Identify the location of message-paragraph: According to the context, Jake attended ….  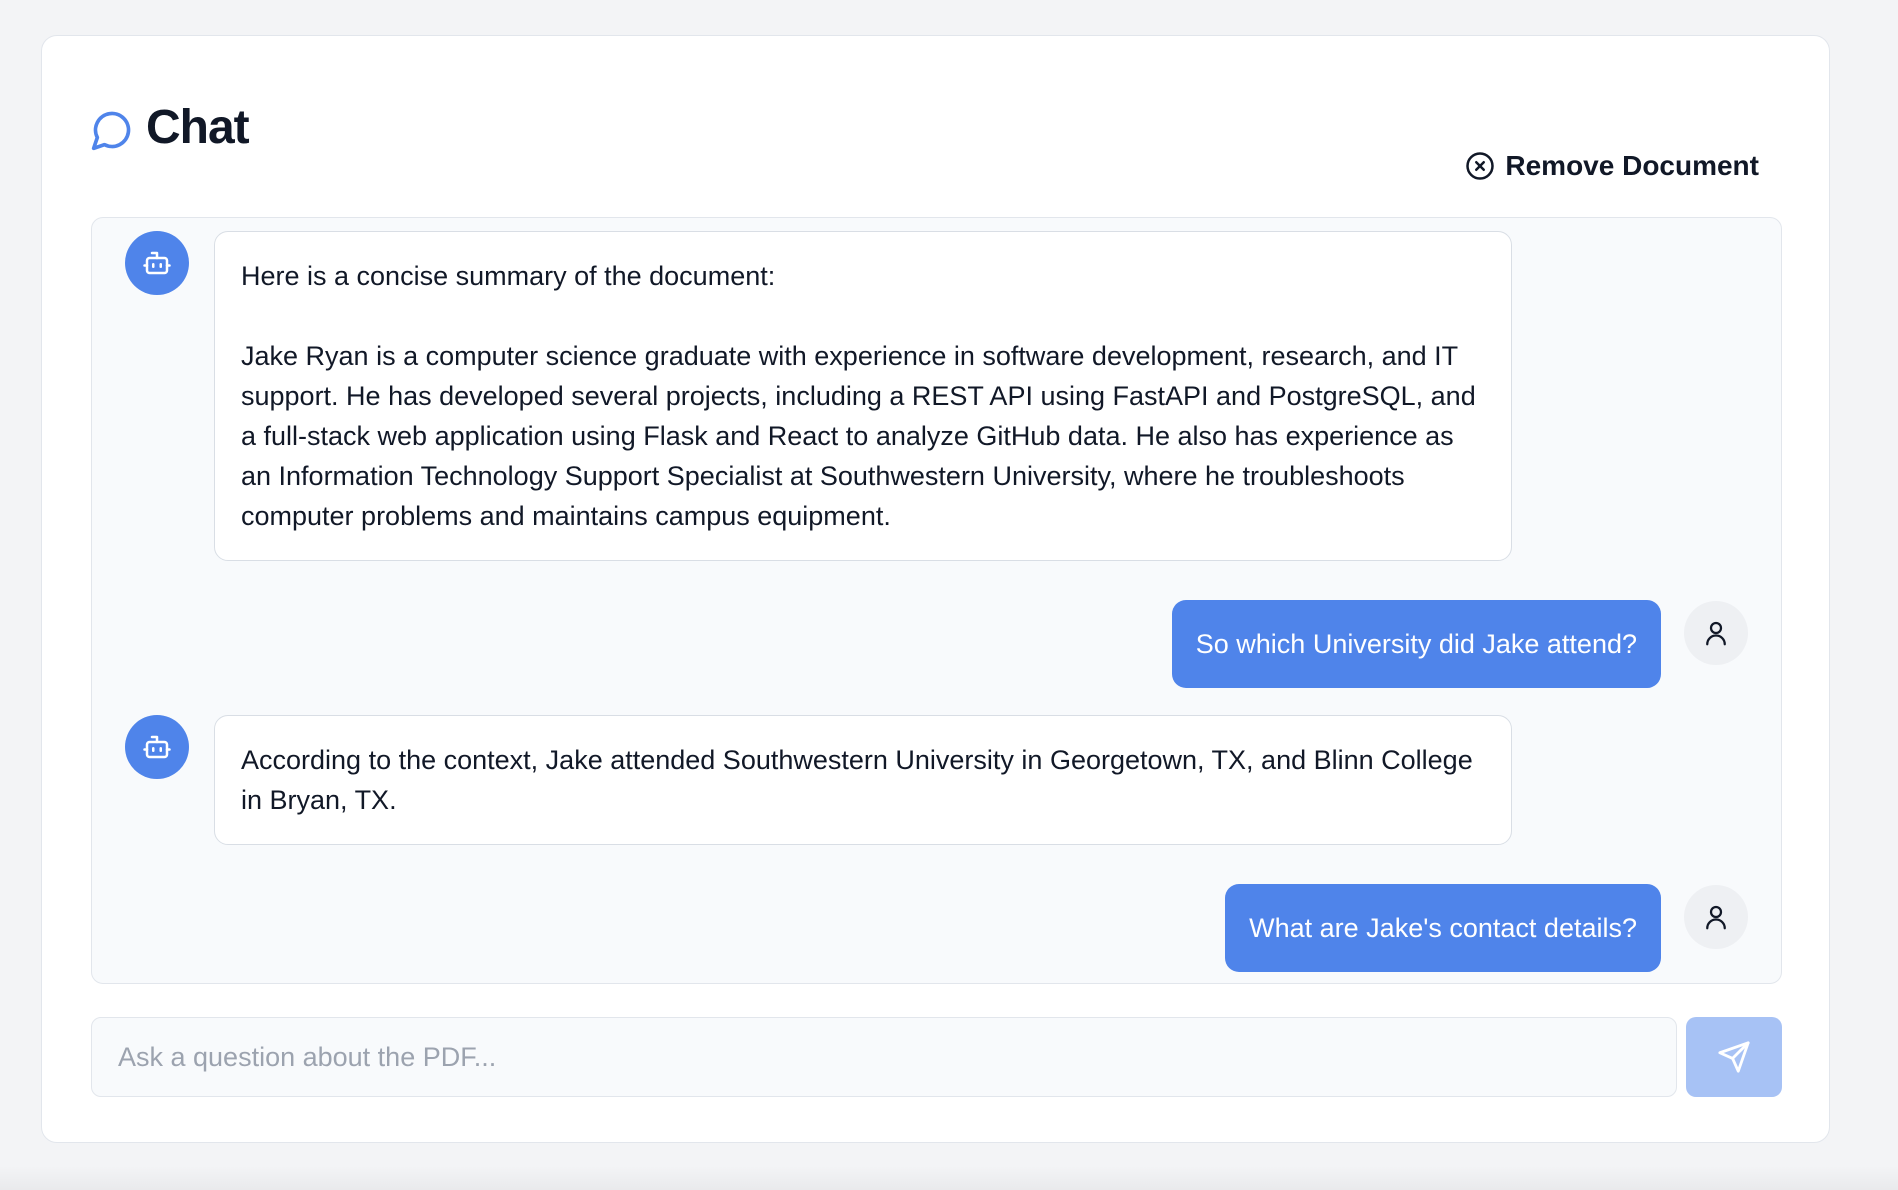
(857, 780).